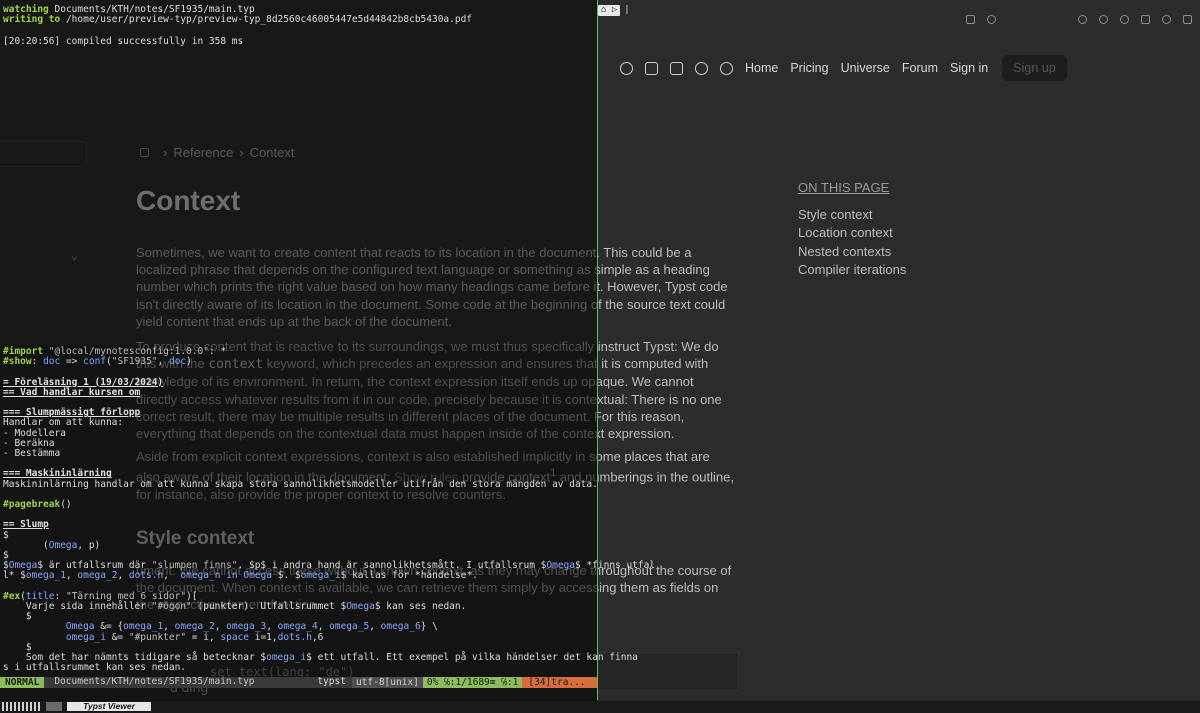 The image size is (1200, 713). What do you see at coordinates (472, 682) in the screenshot?
I see `cursor-position: 0% ℅:1/1689≡ ℅:1` at bounding box center [472, 682].